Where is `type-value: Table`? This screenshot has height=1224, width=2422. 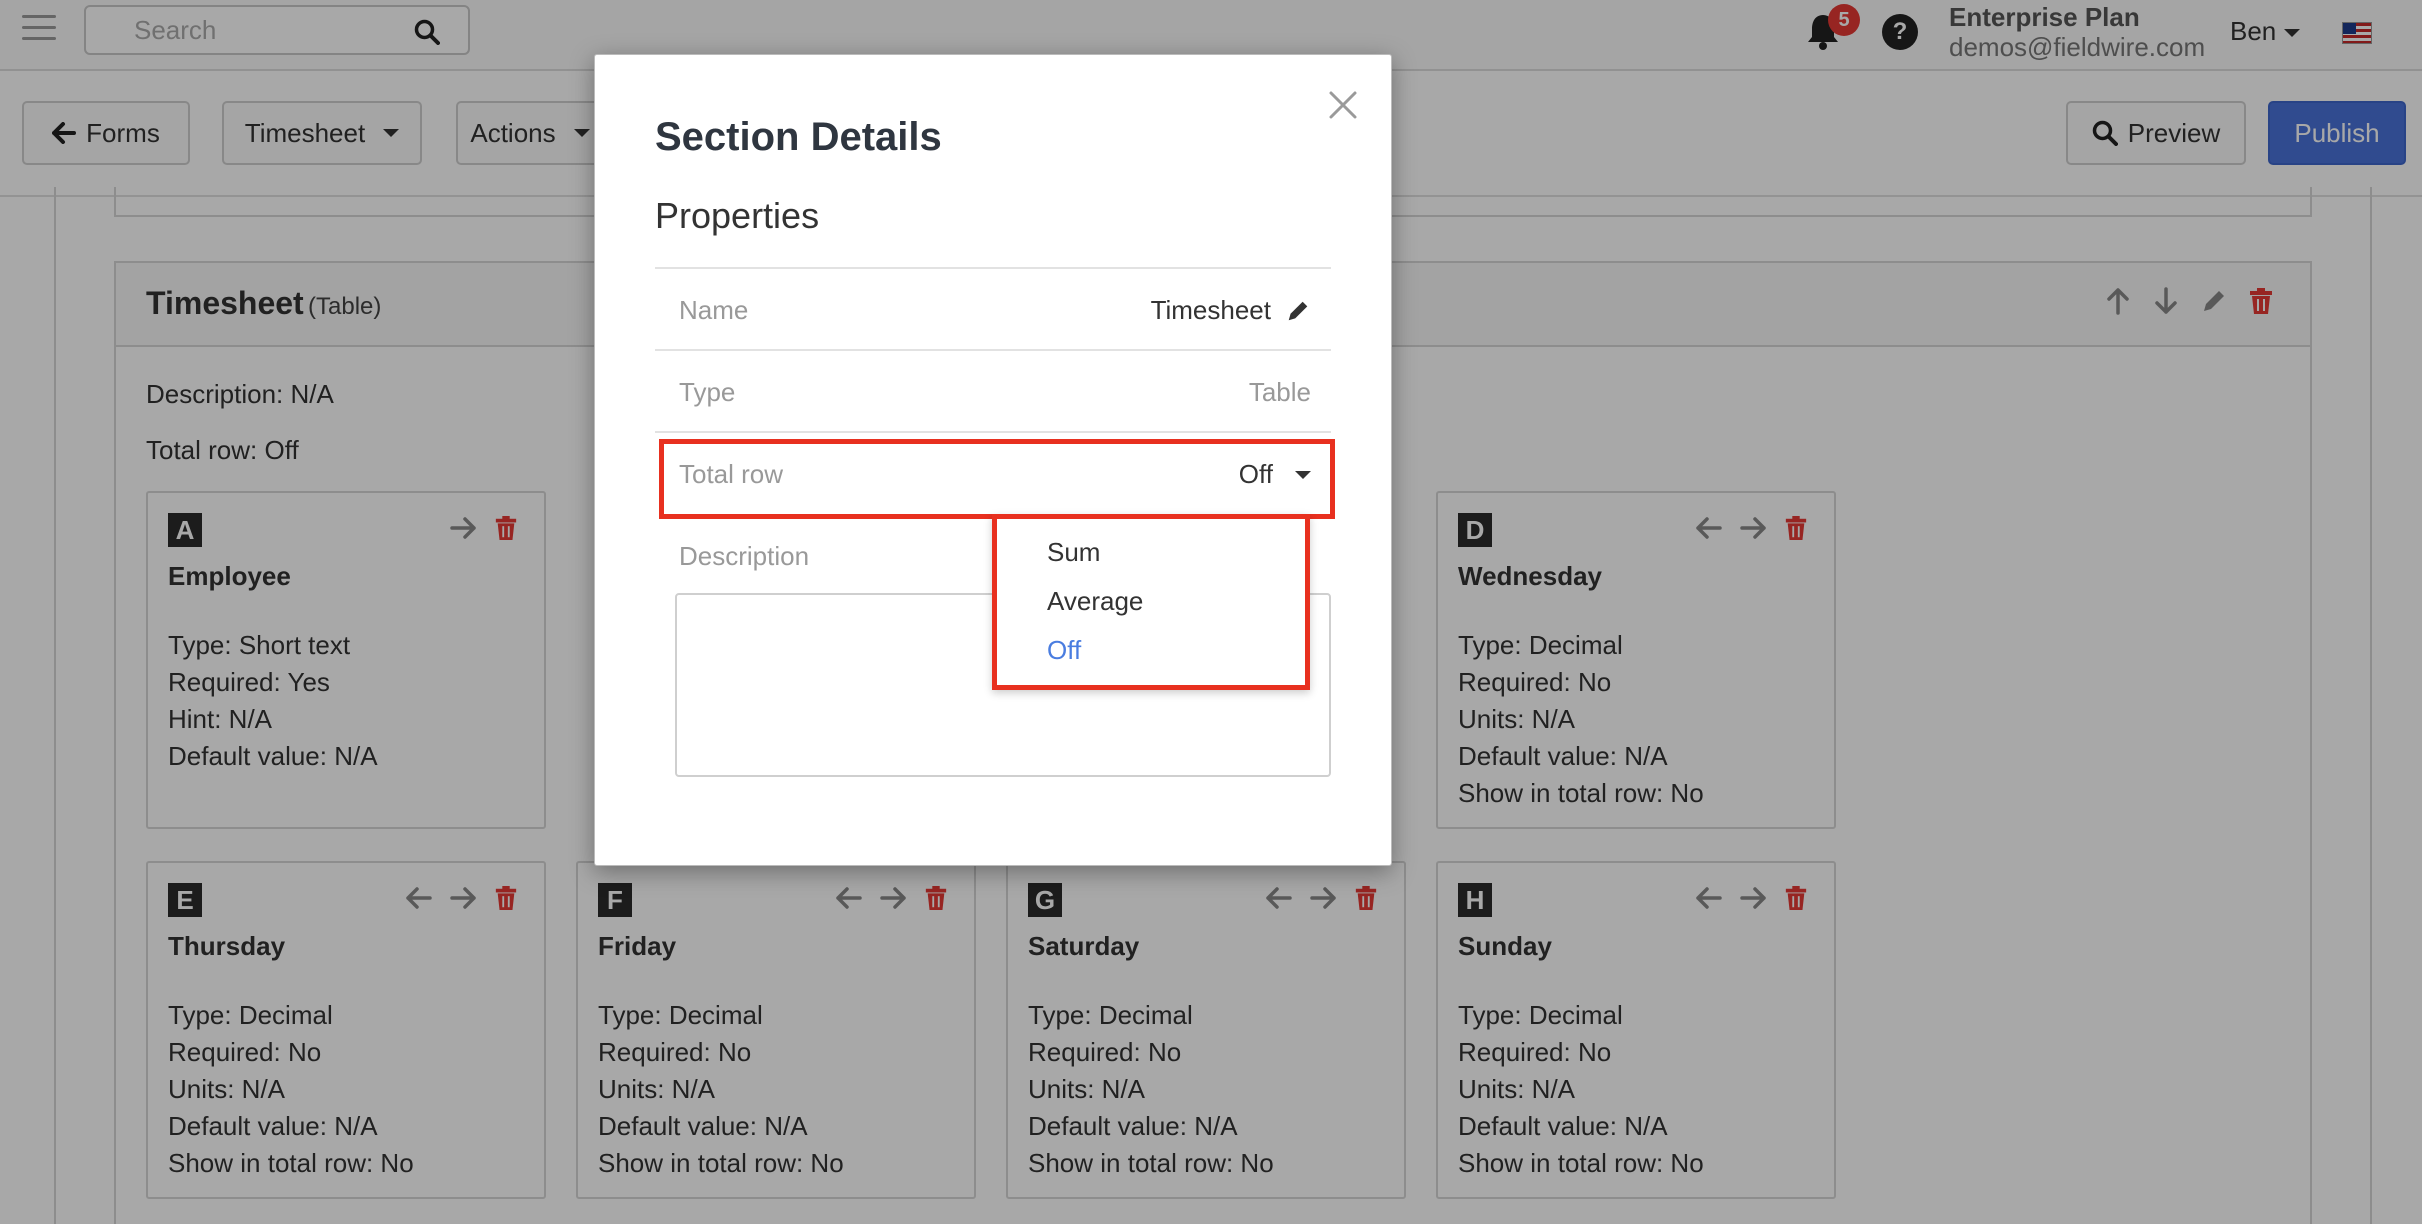 type-value: Table is located at coordinates (1279, 392).